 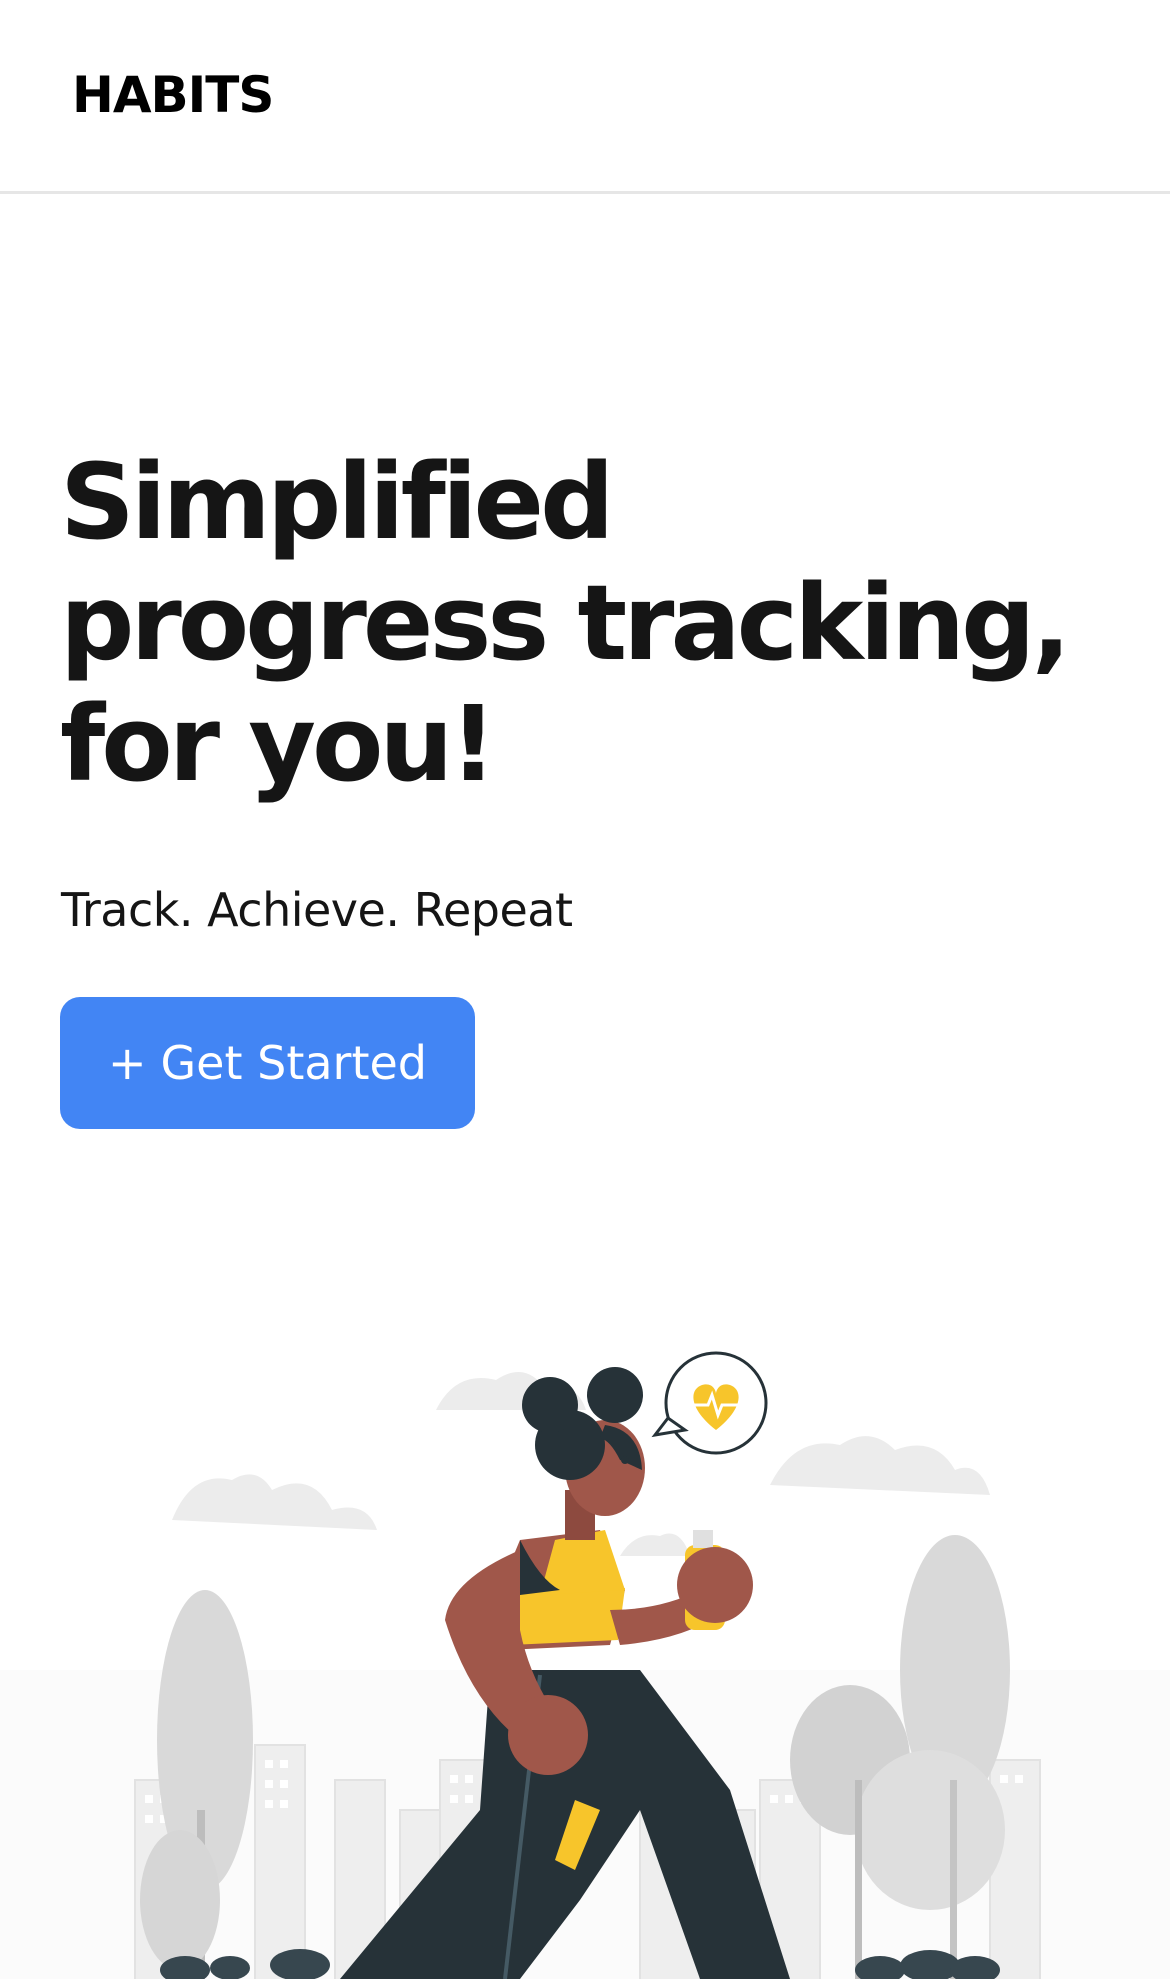 What do you see at coordinates (173, 95) in the screenshot?
I see `brand-logo: HABITS` at bounding box center [173, 95].